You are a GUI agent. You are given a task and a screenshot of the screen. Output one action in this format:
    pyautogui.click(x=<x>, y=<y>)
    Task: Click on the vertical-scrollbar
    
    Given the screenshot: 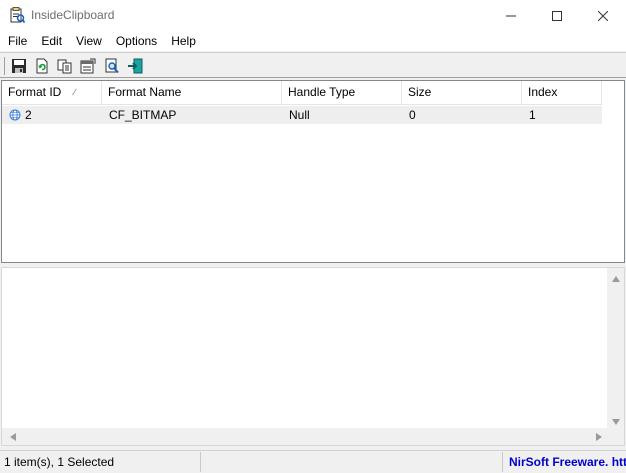 What is the action you would take?
    pyautogui.click(x=615, y=349)
    